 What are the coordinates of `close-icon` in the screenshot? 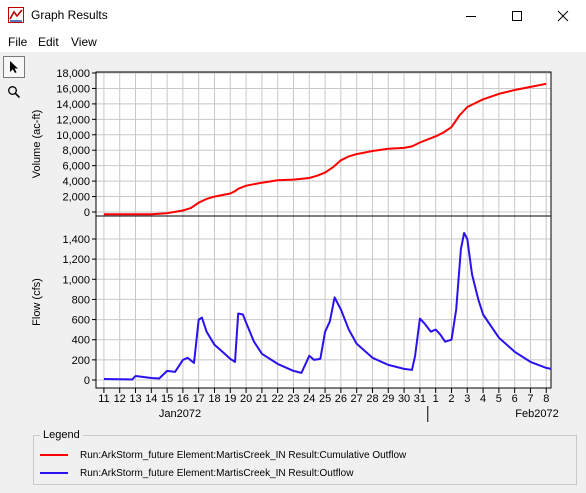 It's located at (563, 15).